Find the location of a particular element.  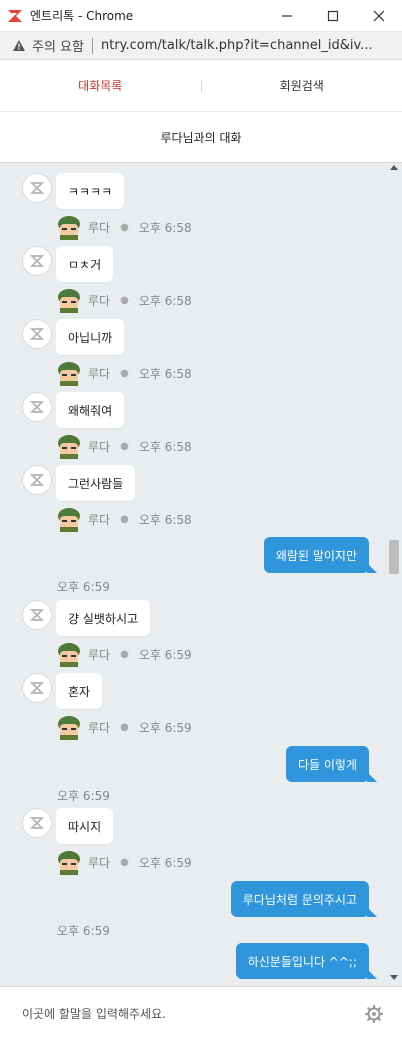

message-bubble: ㅁㅊ거 is located at coordinates (85, 264).